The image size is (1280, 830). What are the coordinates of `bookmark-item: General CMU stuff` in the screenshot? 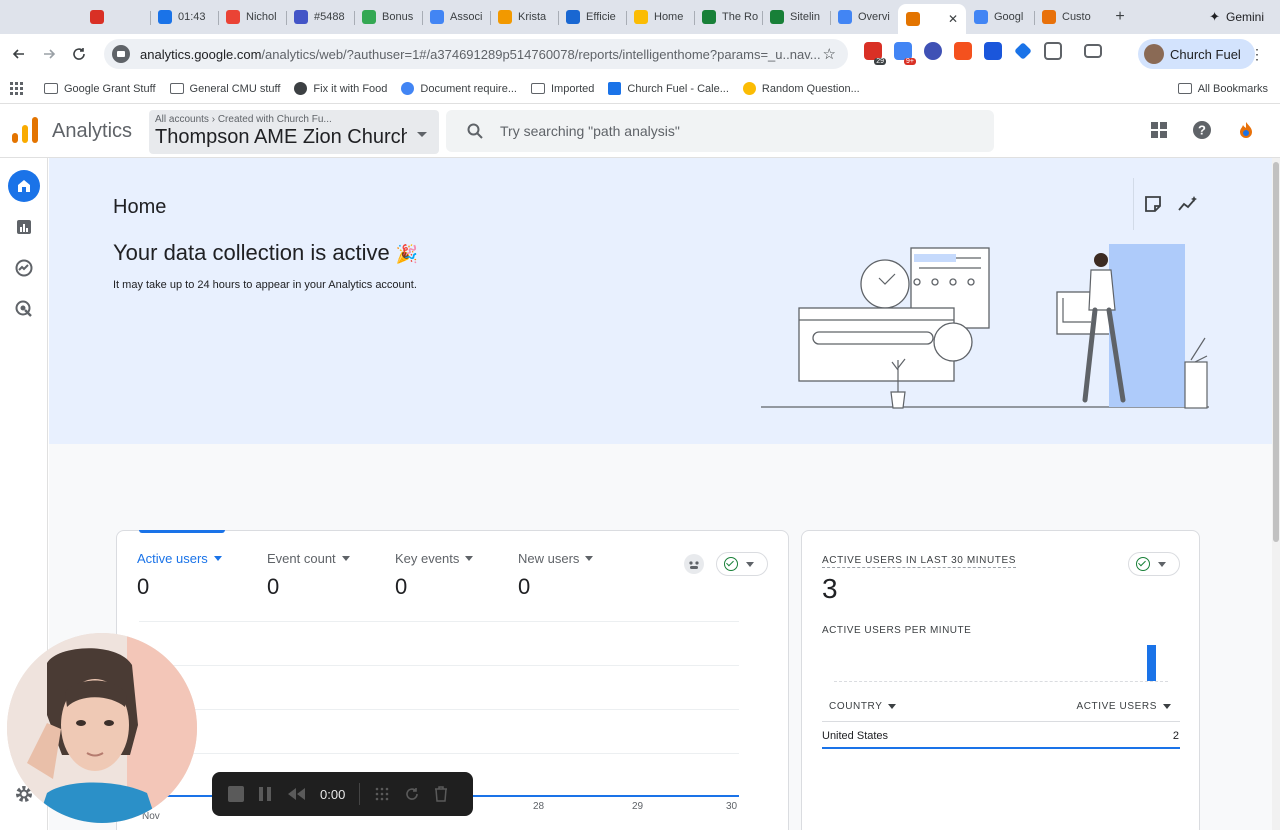 It's located at (225, 88).